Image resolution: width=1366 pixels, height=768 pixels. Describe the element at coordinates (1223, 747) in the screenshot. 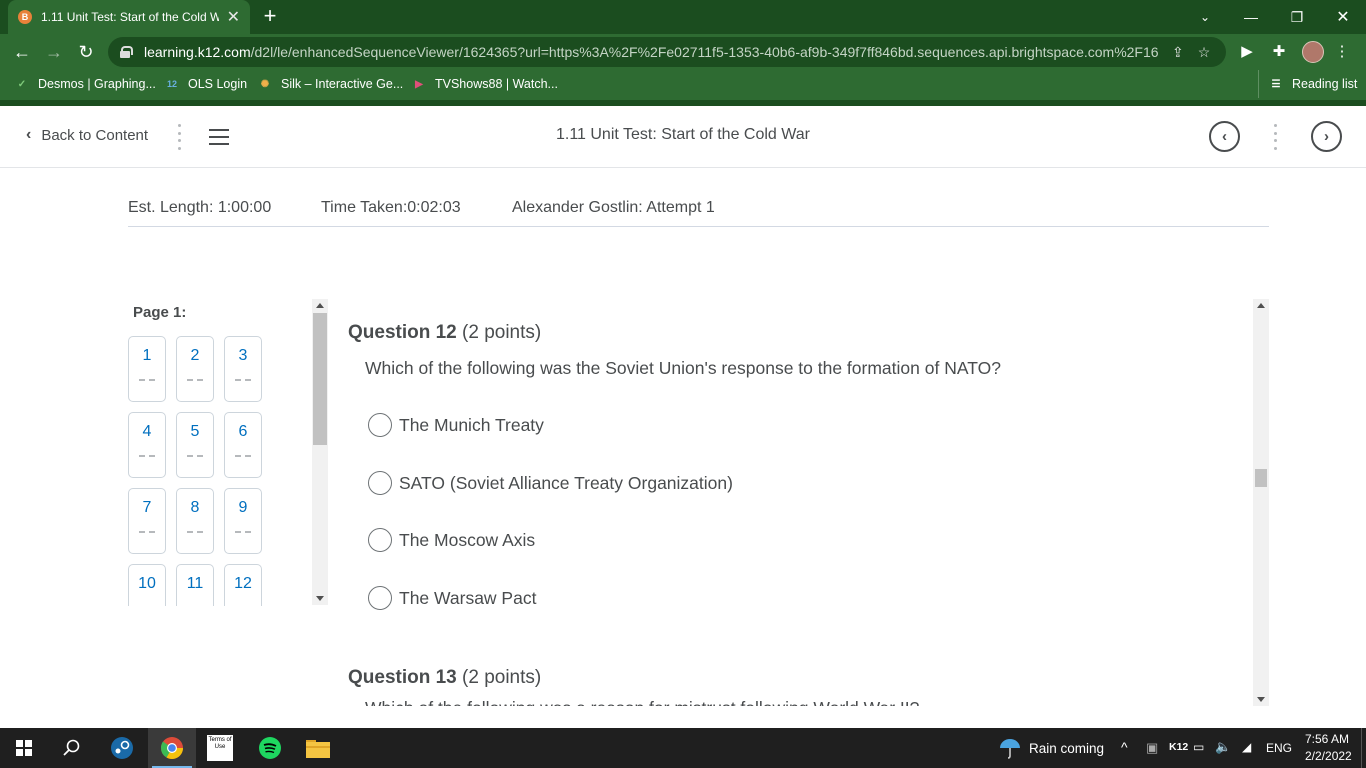

I see `volume-icon: 🔈` at that location.